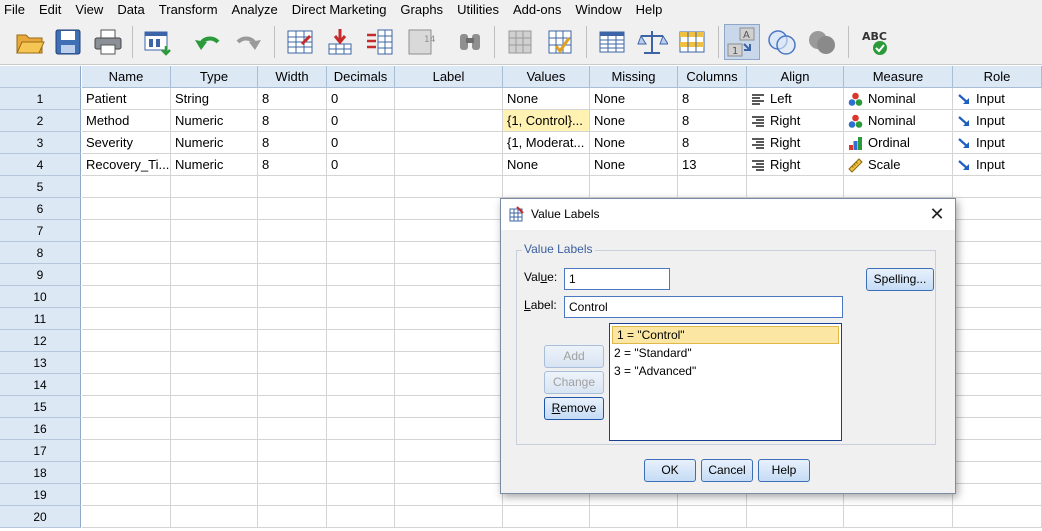 The width and height of the screenshot is (1042, 531). What do you see at coordinates (795, 143) in the screenshot?
I see `cell-align: Right` at bounding box center [795, 143].